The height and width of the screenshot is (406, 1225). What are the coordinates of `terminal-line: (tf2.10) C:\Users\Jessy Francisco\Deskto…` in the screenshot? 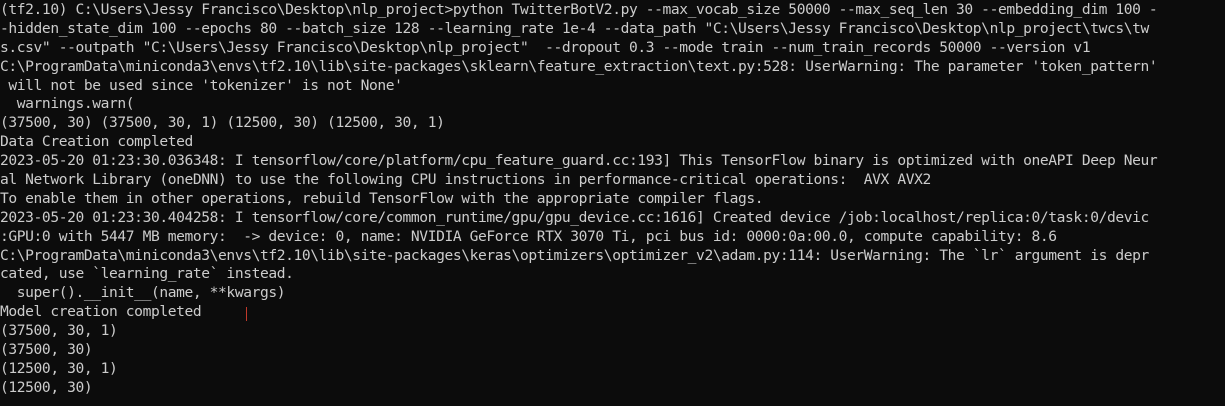 It's located at (579, 9).